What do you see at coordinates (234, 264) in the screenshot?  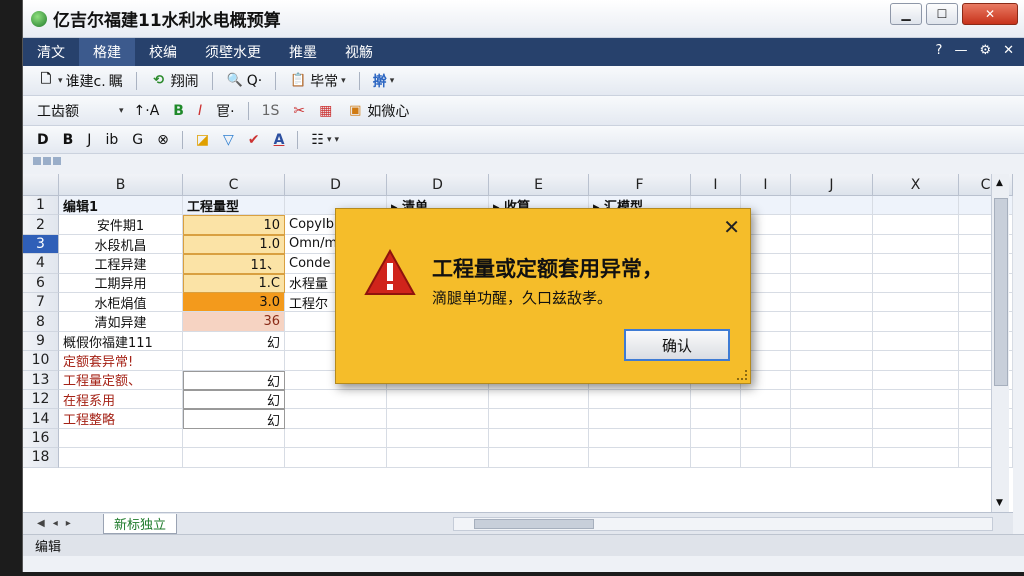 I see `grid-cell: 11、` at bounding box center [234, 264].